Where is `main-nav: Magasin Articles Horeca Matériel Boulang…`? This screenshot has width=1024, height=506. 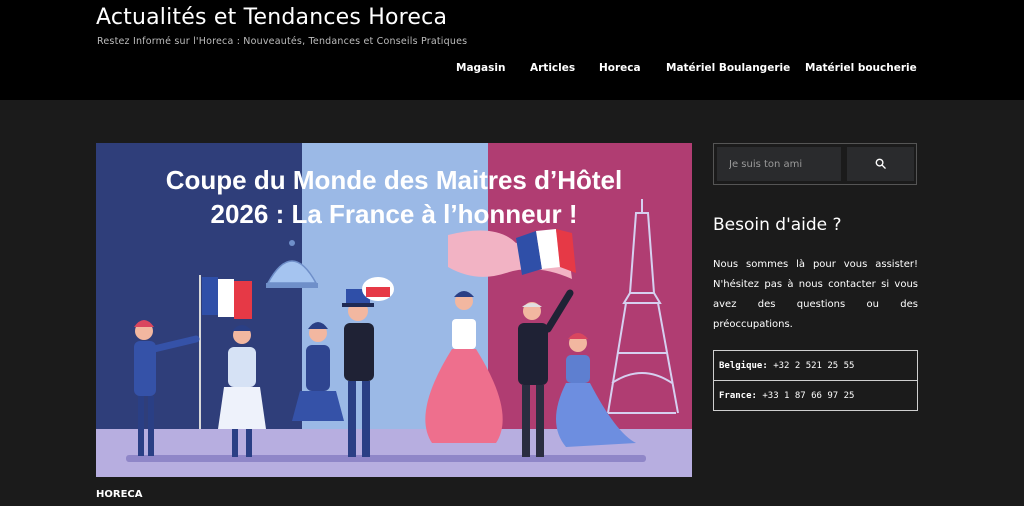
main-nav: Magasin Articles Horeca Matériel Boulang… is located at coordinates (512, 69).